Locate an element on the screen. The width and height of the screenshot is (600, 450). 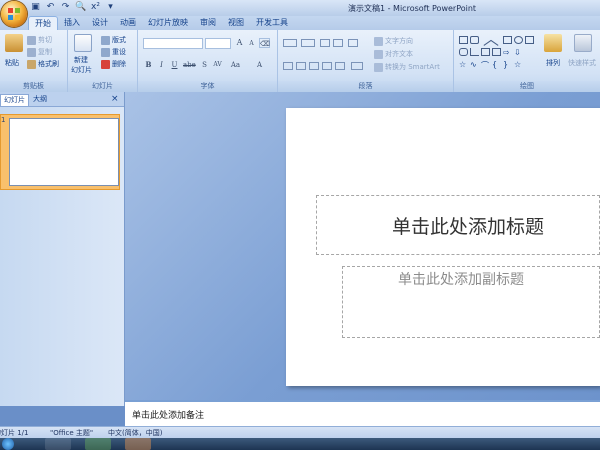
shadow-button: S is located at coordinates (204, 65).